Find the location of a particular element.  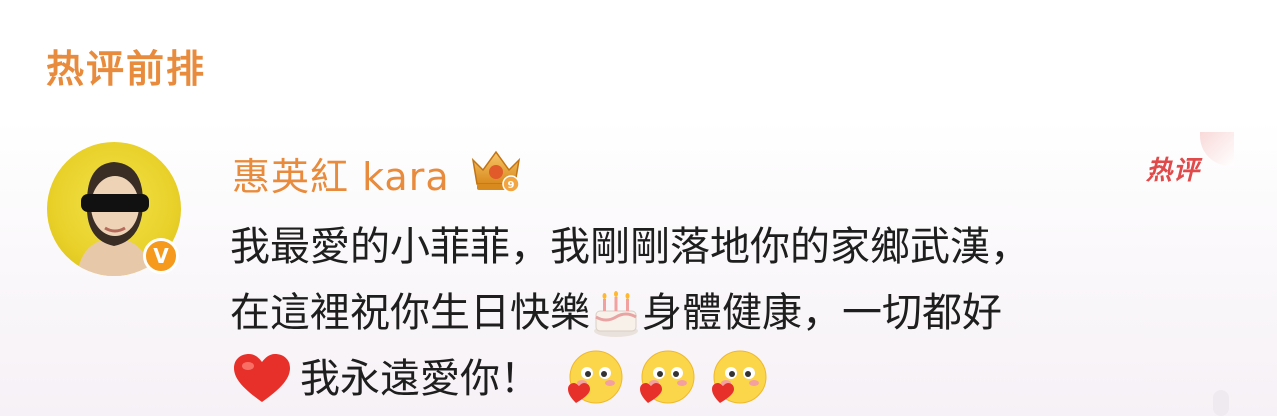

verified-badge: V is located at coordinates (161, 256).